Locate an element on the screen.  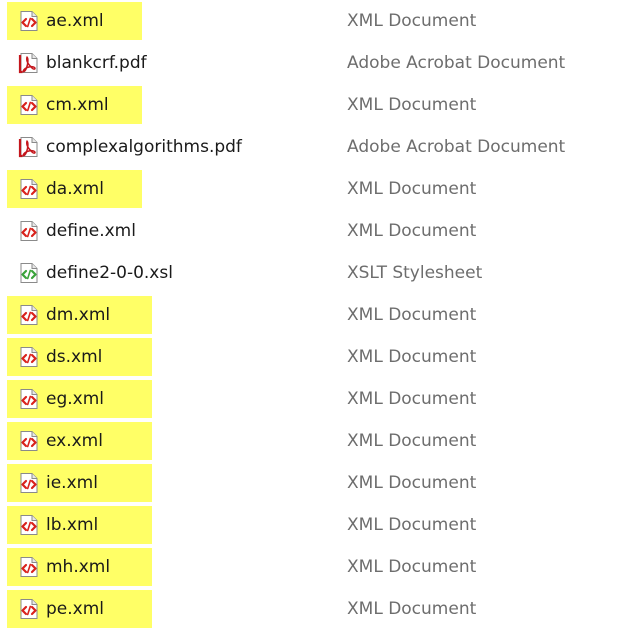
file-name: ds.xml is located at coordinates (74, 357).